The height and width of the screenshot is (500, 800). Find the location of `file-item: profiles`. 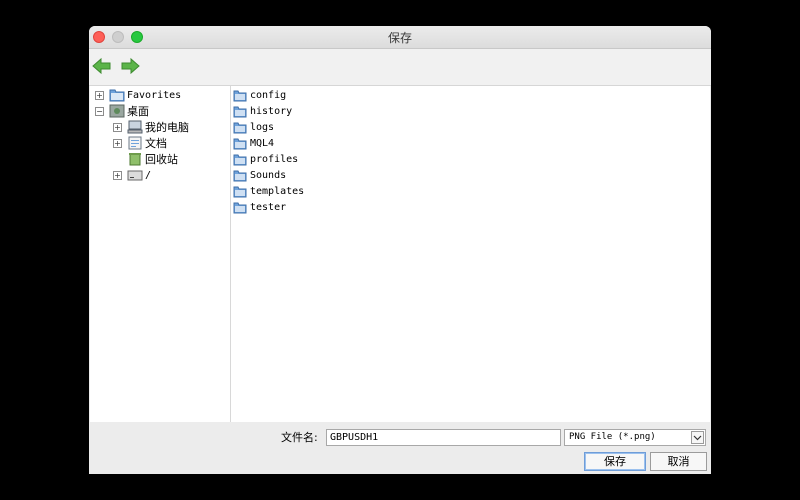

file-item: profiles is located at coordinates (265, 159).